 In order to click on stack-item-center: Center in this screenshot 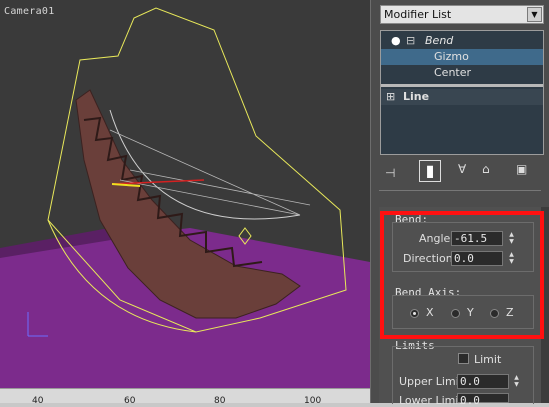, I will do `click(462, 73)`.